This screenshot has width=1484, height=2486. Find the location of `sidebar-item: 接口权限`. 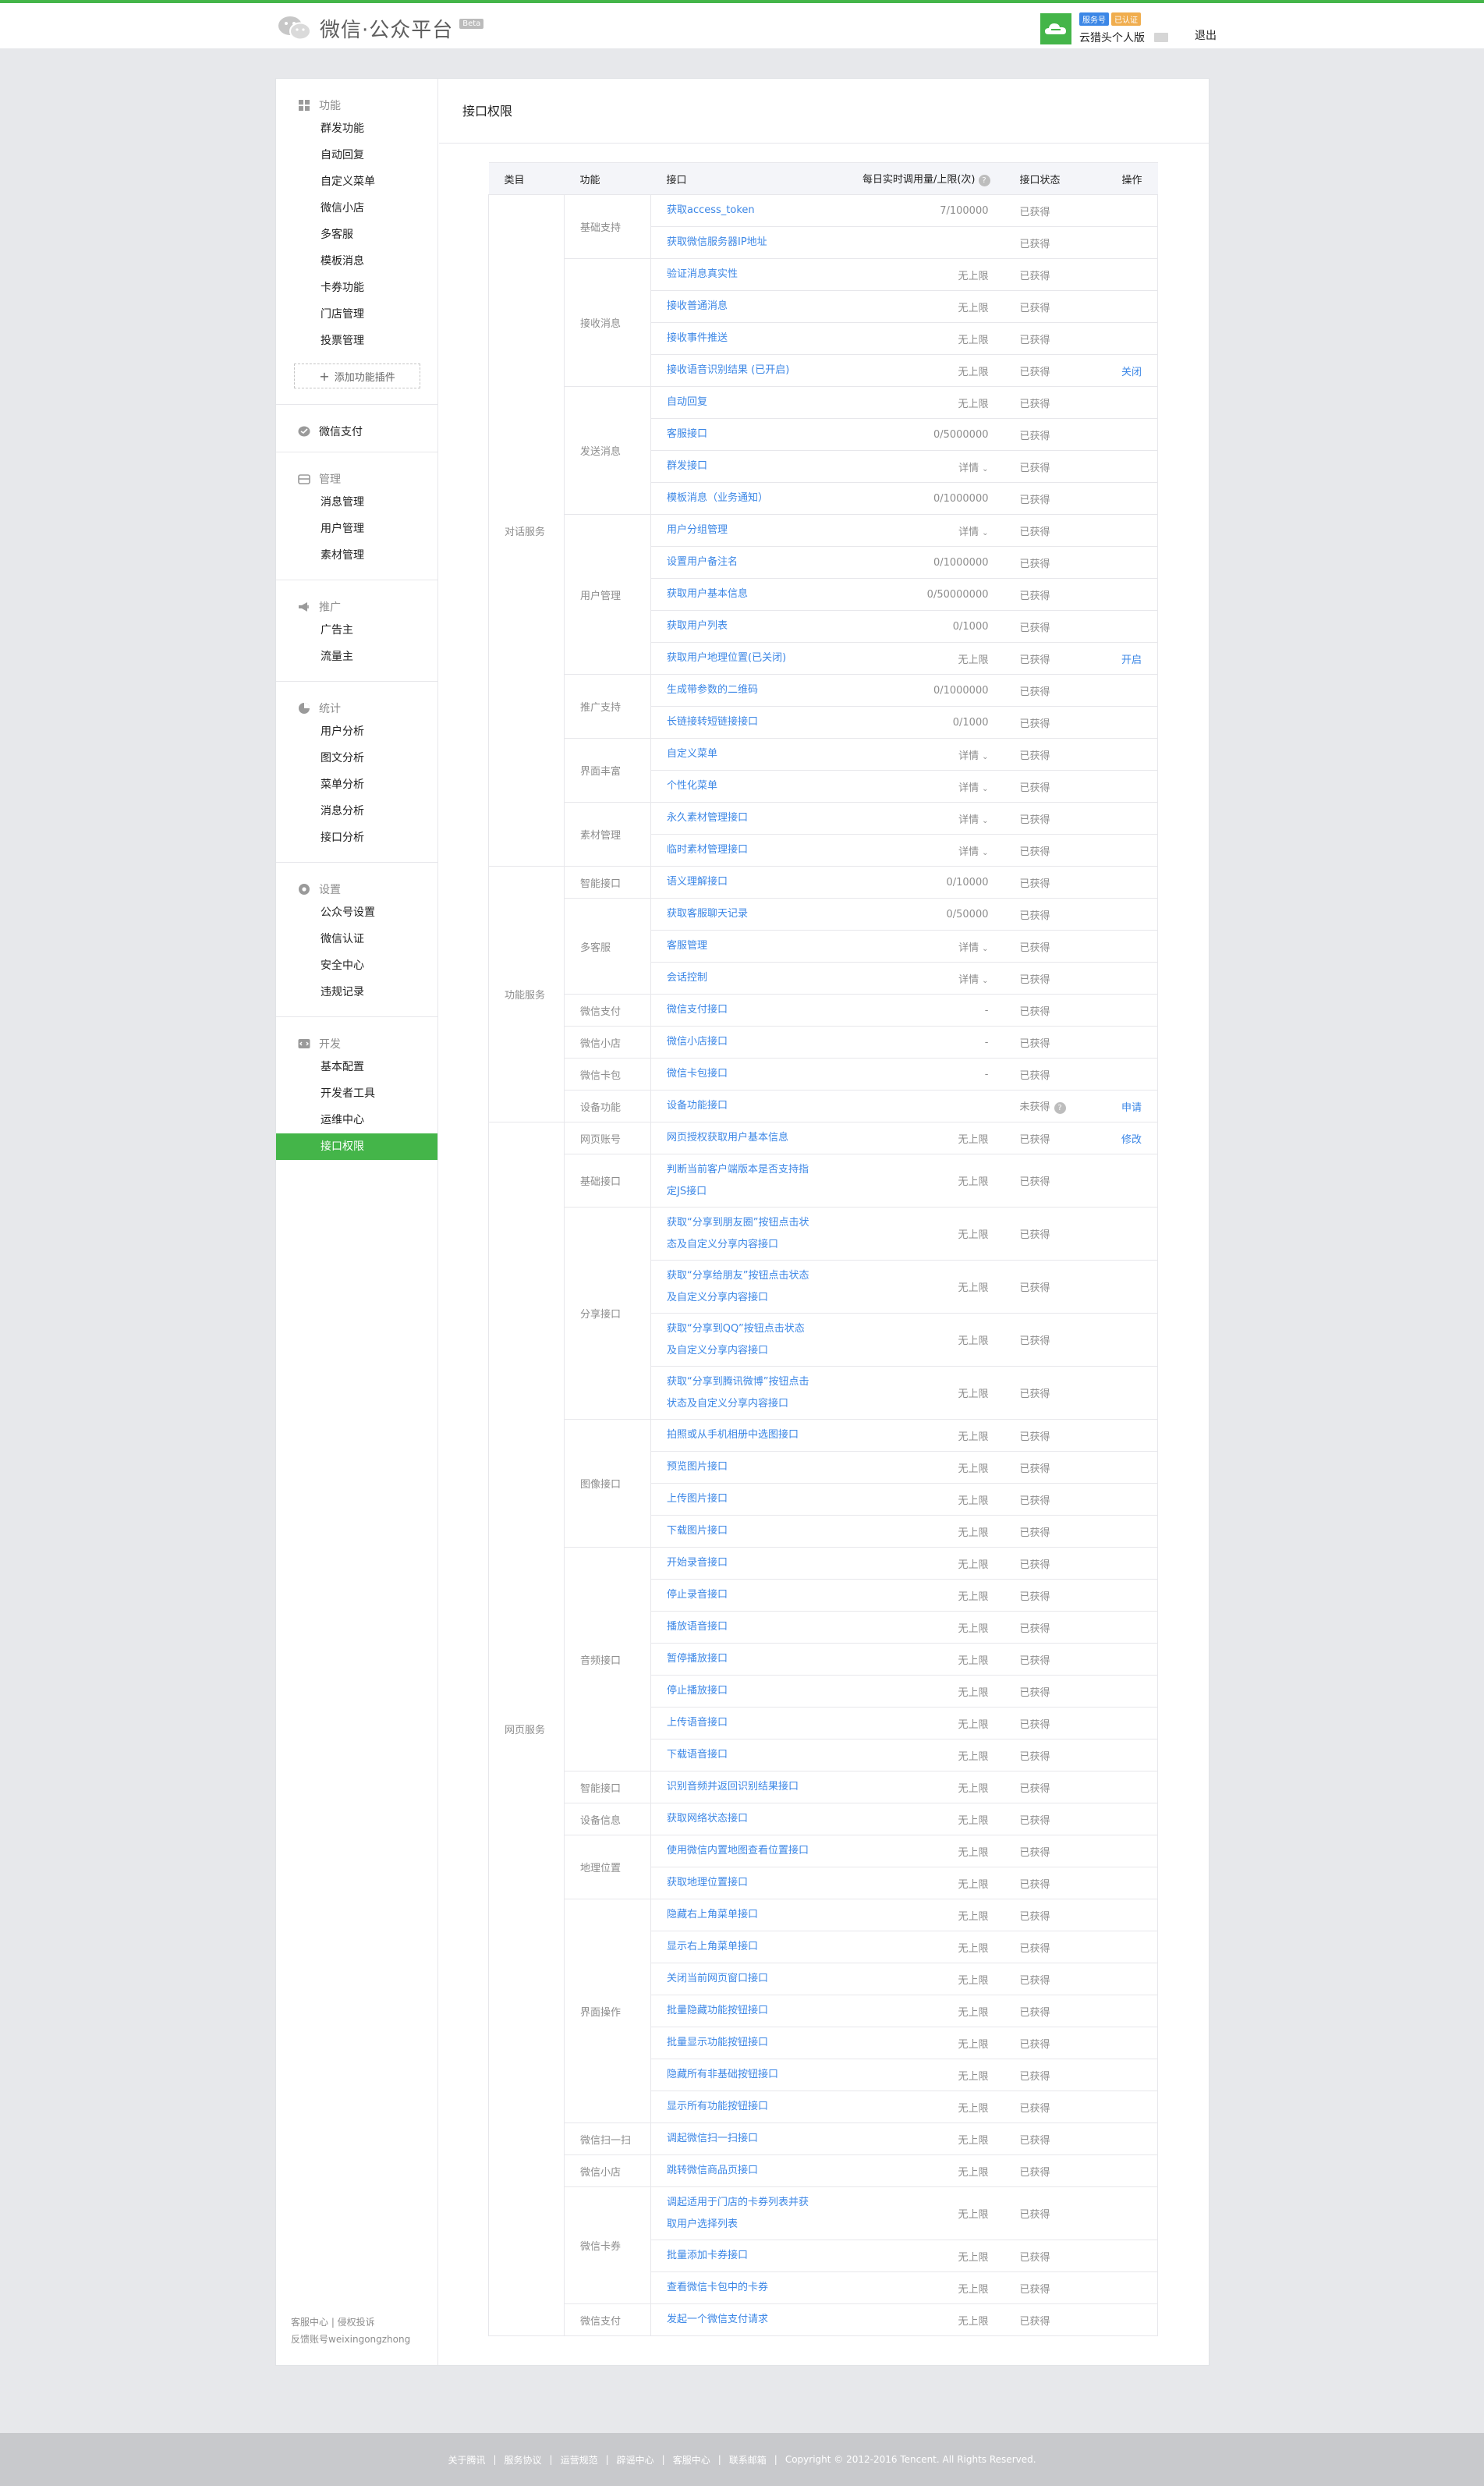

sidebar-item: 接口权限 is located at coordinates (356, 1146).